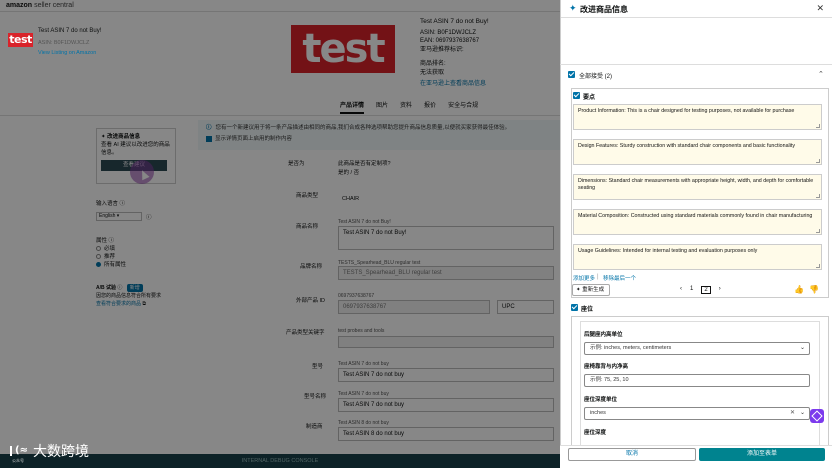 The width and height of the screenshot is (832, 468). Describe the element at coordinates (706, 290) in the screenshot. I see `page-2: 2` at that location.